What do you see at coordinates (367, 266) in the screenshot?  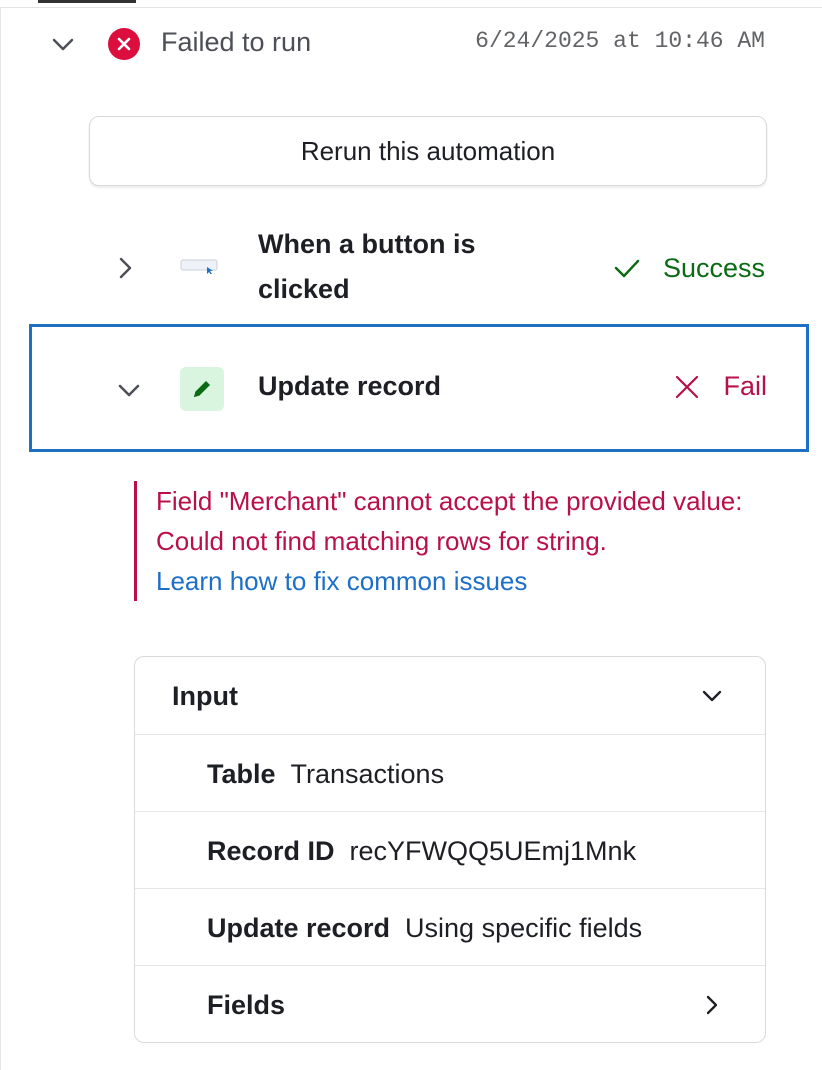 I see `trigger-step-title: When a button is clicked` at bounding box center [367, 266].